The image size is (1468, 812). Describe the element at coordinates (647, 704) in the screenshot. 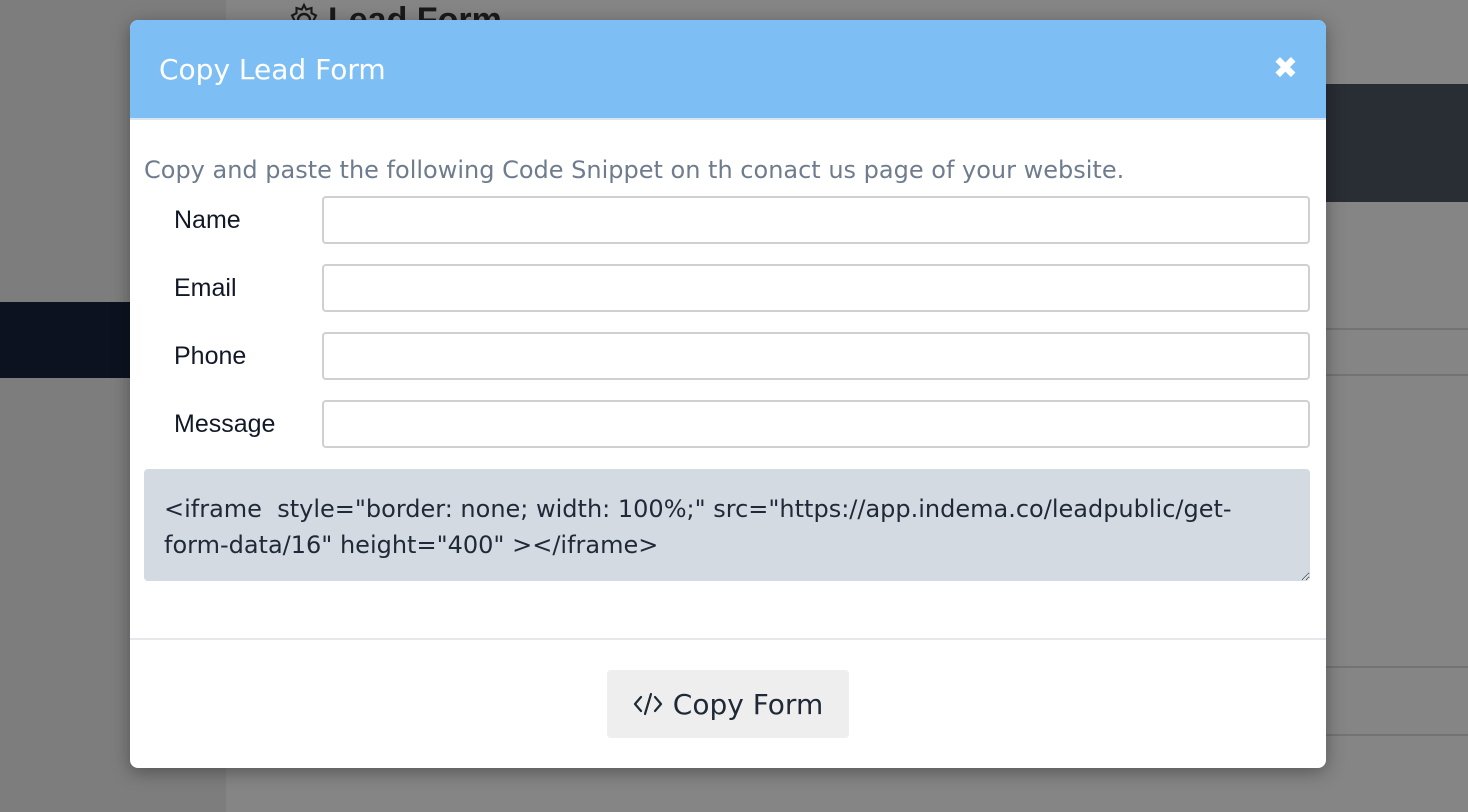

I see `code-icon` at that location.